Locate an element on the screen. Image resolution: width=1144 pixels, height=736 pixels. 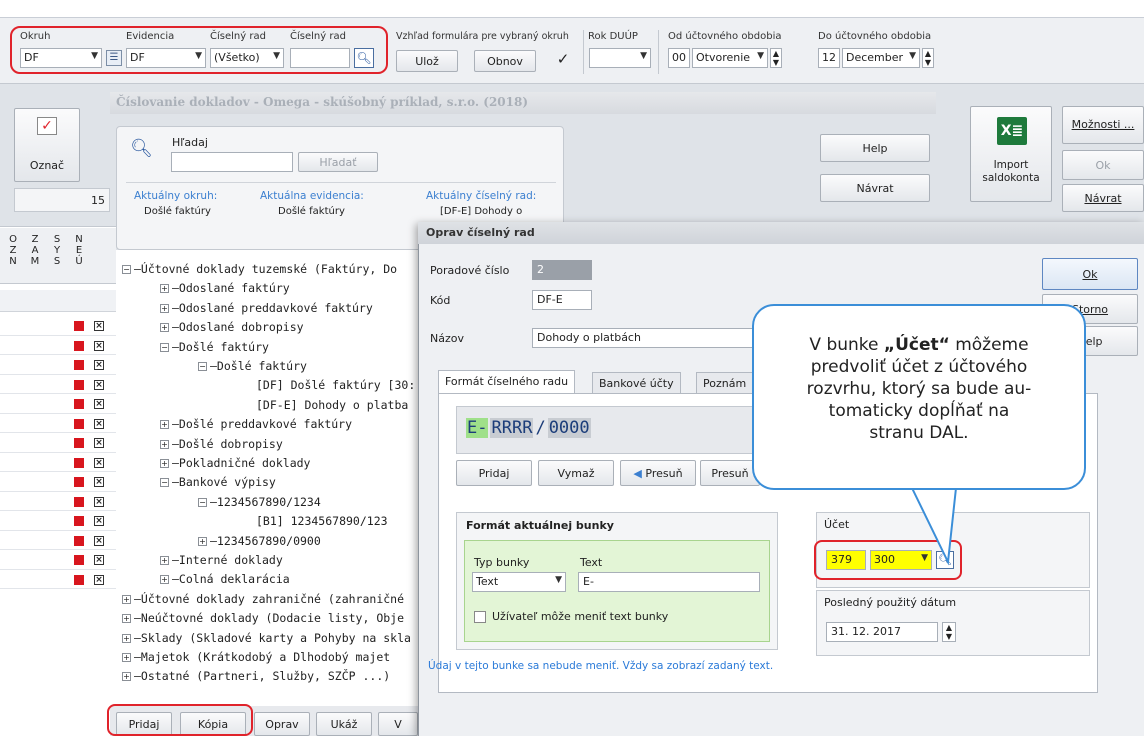
tab-format: Formát číselného radu is located at coordinates (507, 382).